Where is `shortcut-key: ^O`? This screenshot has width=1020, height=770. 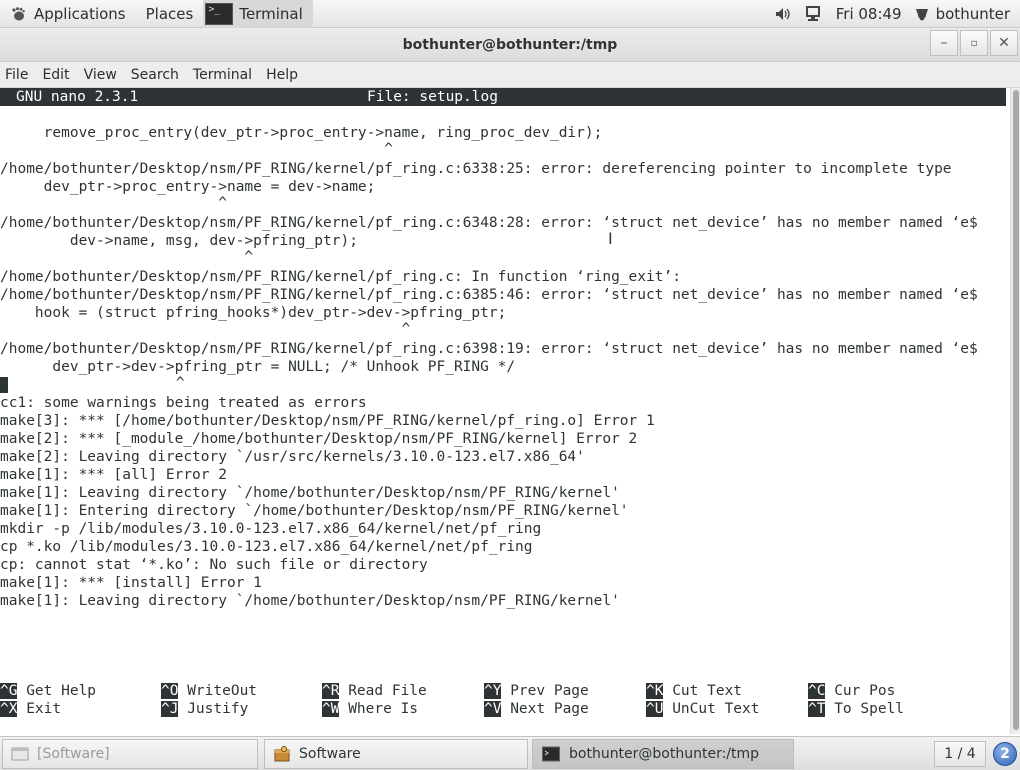 shortcut-key: ^O is located at coordinates (170, 691).